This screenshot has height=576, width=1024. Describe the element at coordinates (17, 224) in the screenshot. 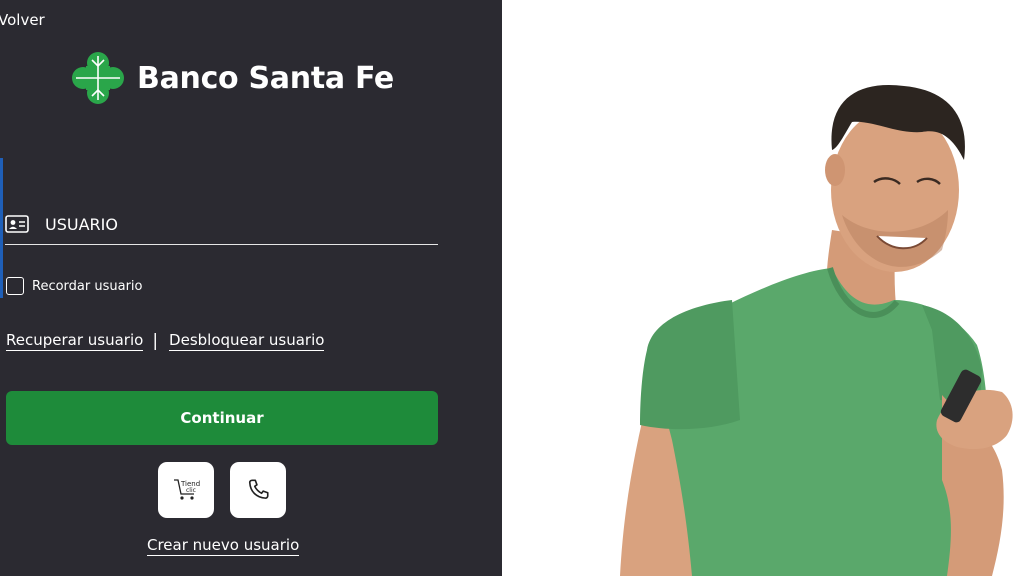

I see `id-card-icon` at that location.